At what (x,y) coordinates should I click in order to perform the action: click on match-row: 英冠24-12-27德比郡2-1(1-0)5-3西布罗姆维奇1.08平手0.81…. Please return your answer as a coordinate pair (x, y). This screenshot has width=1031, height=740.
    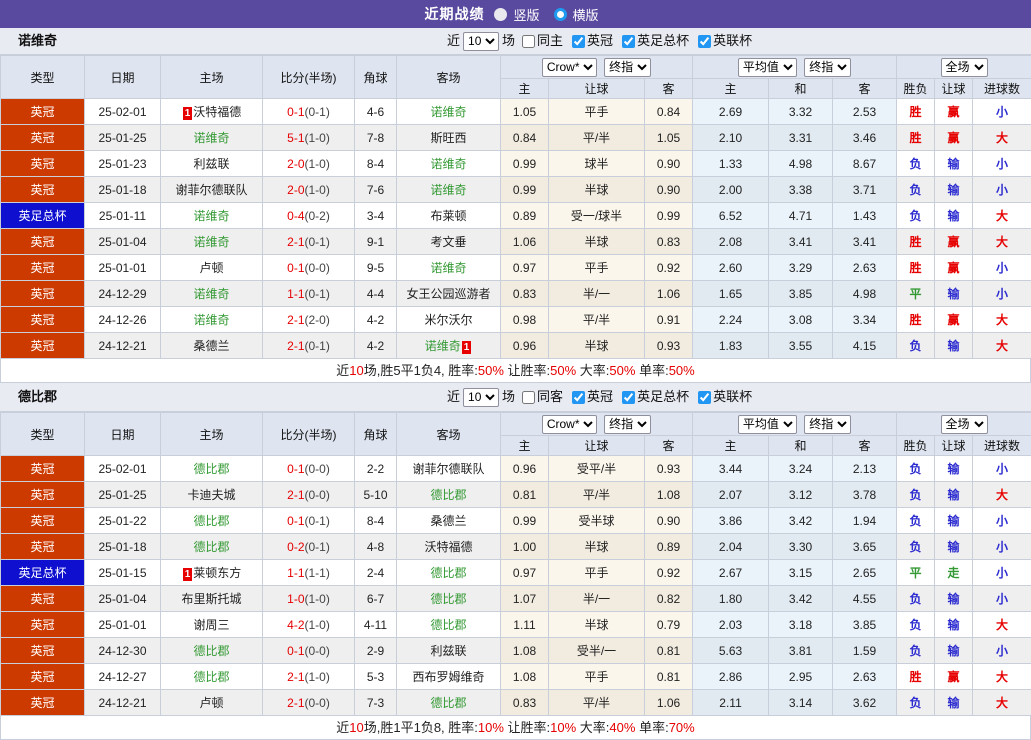
    Looking at the image, I should click on (516, 677).